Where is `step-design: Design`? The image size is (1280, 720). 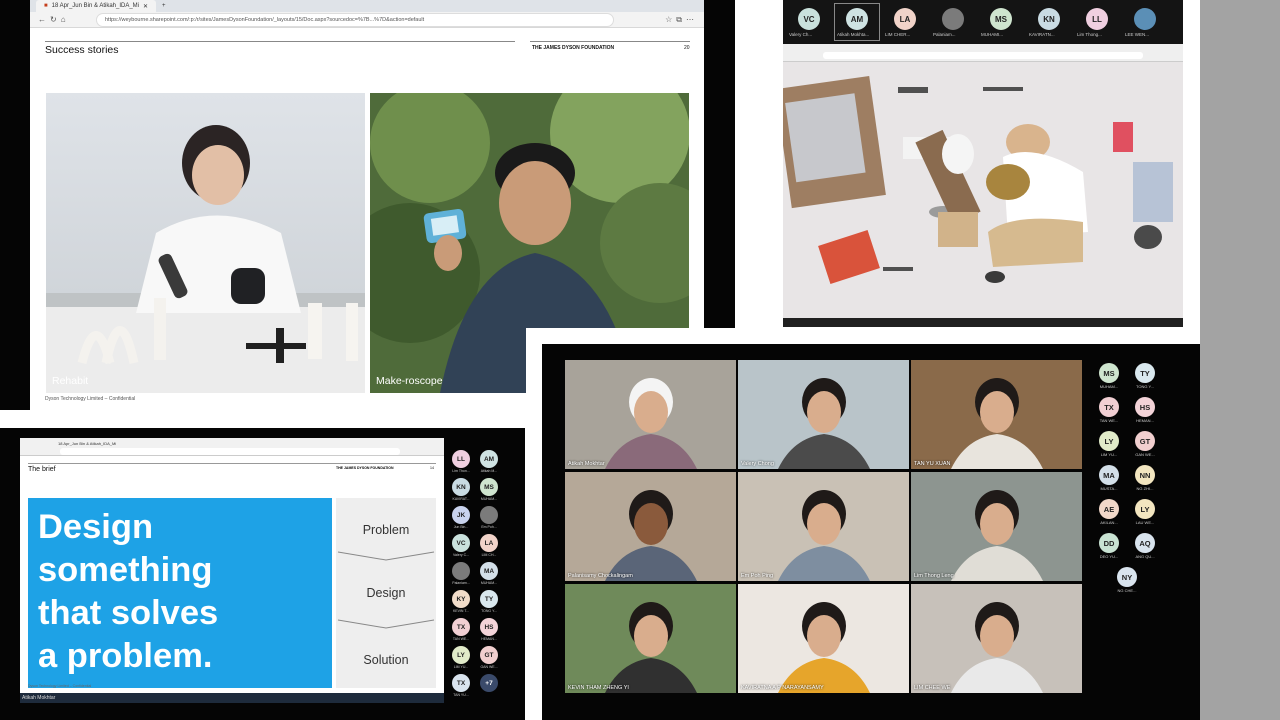 step-design: Design is located at coordinates (386, 593).